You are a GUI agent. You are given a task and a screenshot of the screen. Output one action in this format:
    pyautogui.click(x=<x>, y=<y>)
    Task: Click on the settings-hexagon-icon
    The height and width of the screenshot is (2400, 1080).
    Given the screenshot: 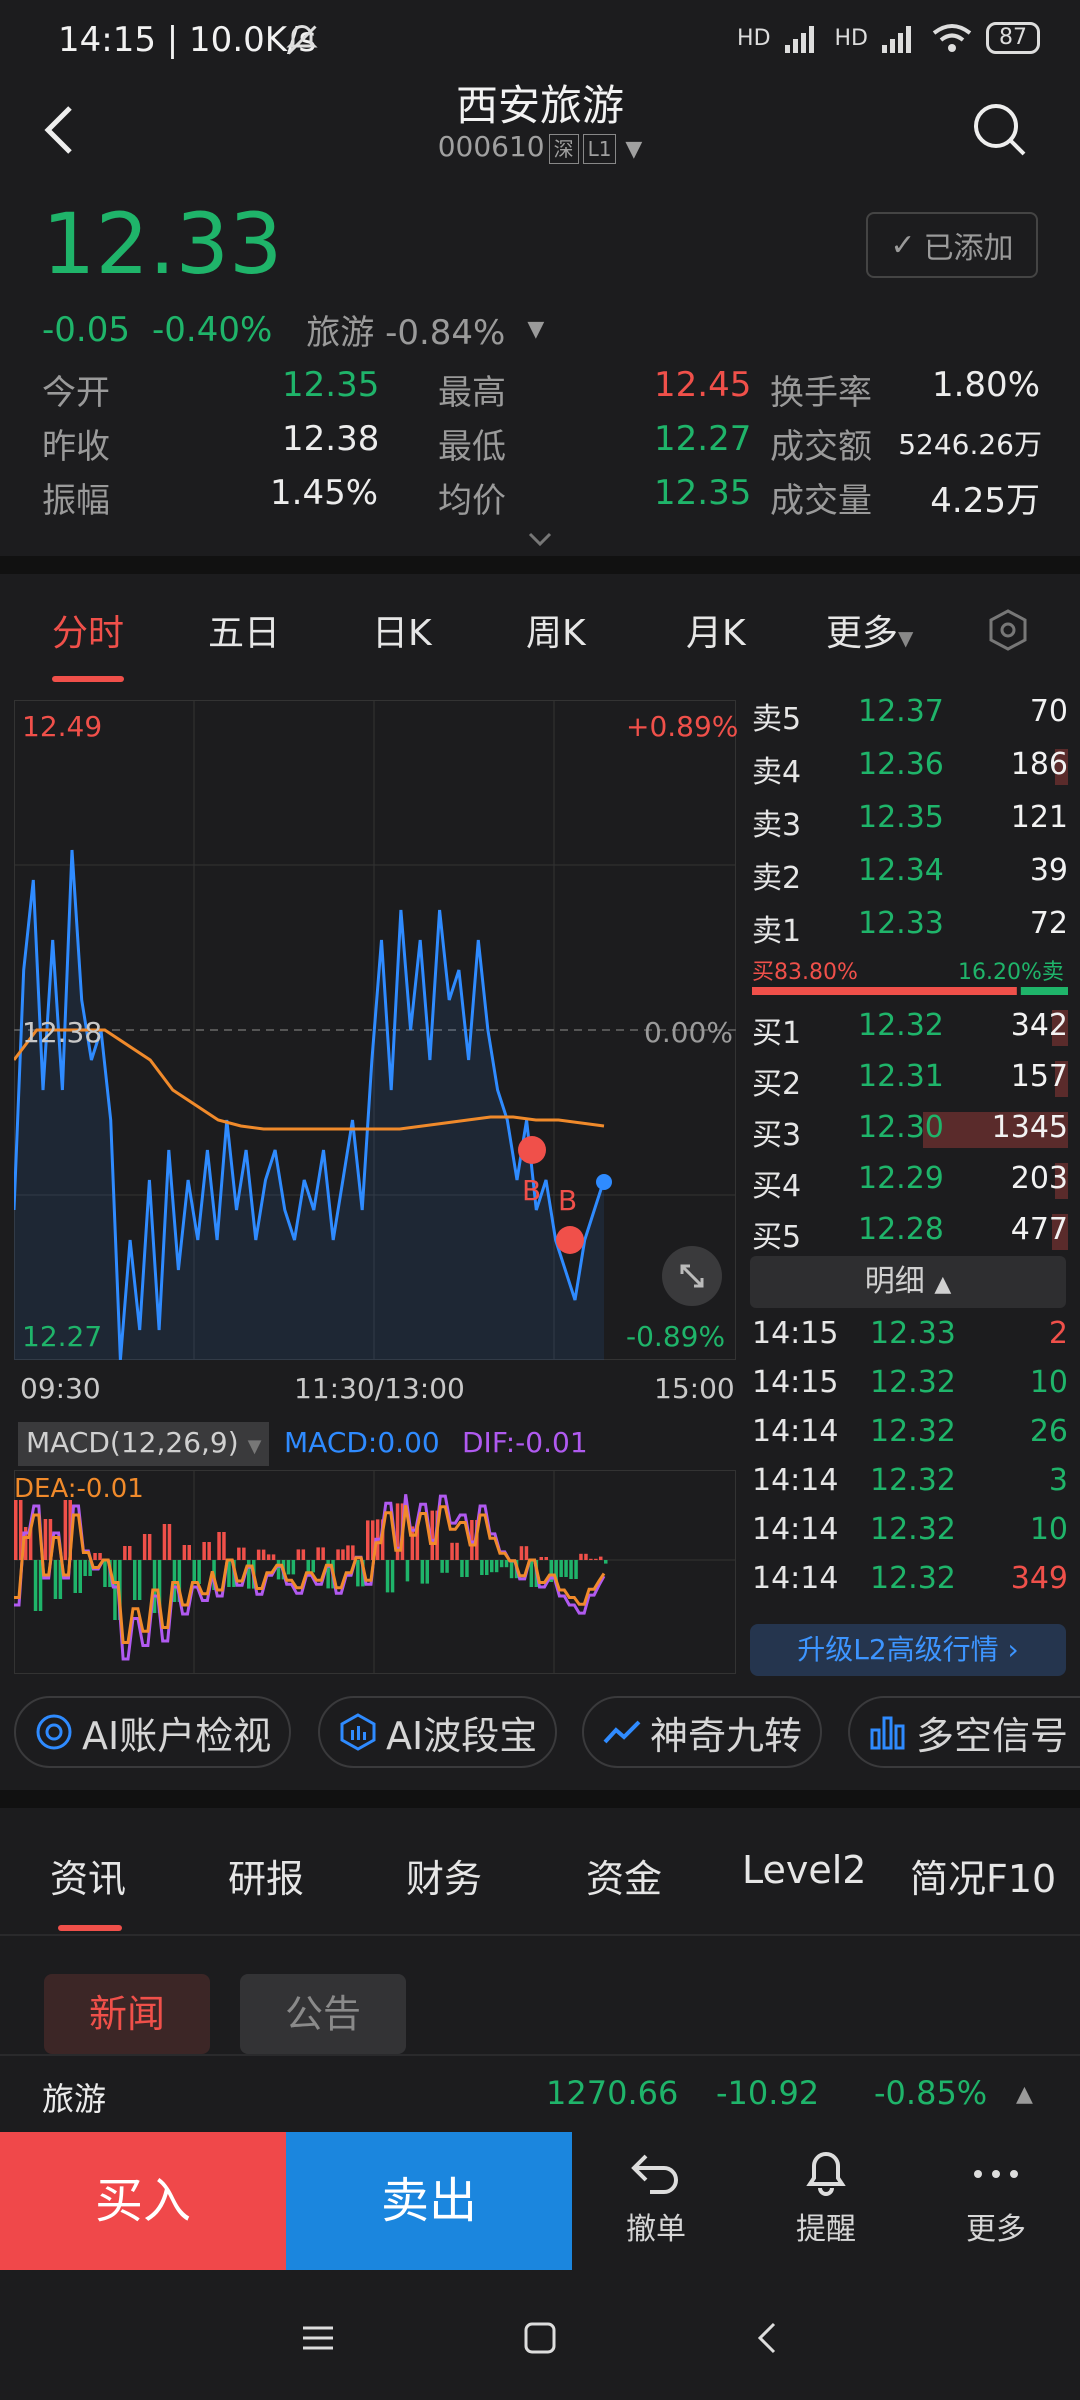 What is the action you would take?
    pyautogui.click(x=1008, y=630)
    